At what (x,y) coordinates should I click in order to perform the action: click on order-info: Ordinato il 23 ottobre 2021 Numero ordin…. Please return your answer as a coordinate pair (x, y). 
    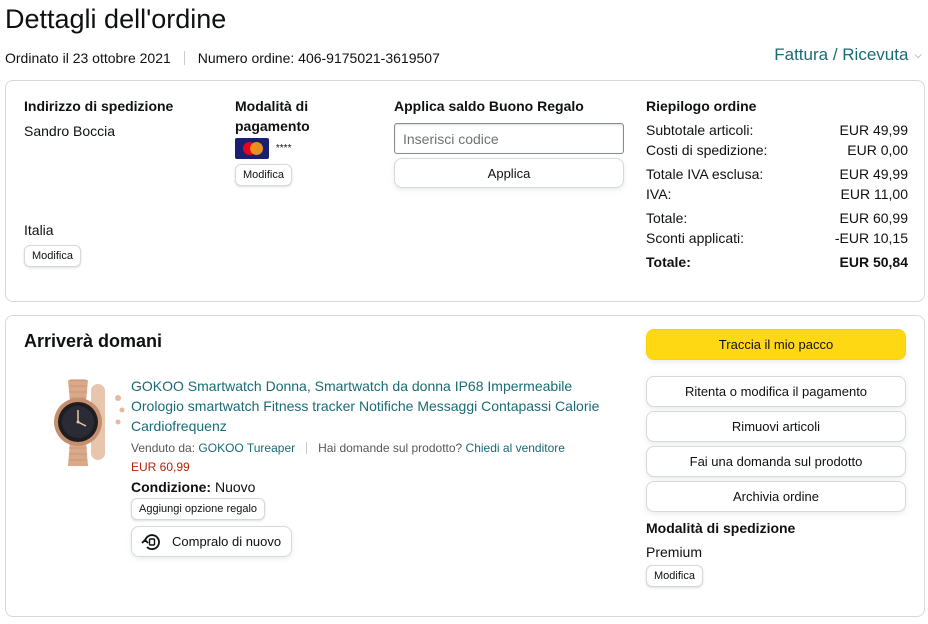
    Looking at the image, I should click on (222, 58).